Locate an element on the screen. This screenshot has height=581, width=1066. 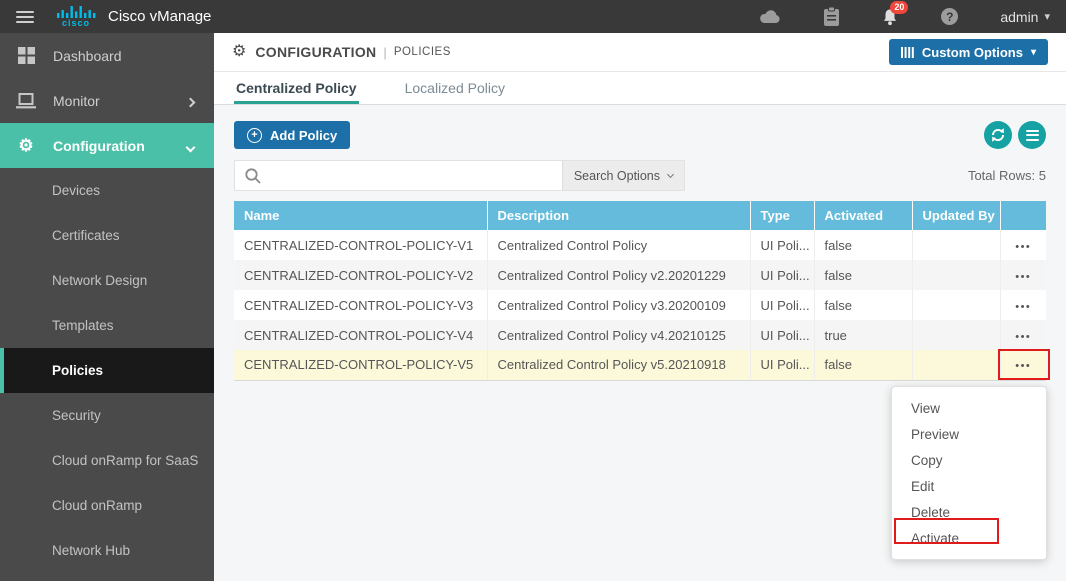
cell-name: CENTRALIZED-CONTROL-POLICY-V2 is located at coordinates (361, 275).